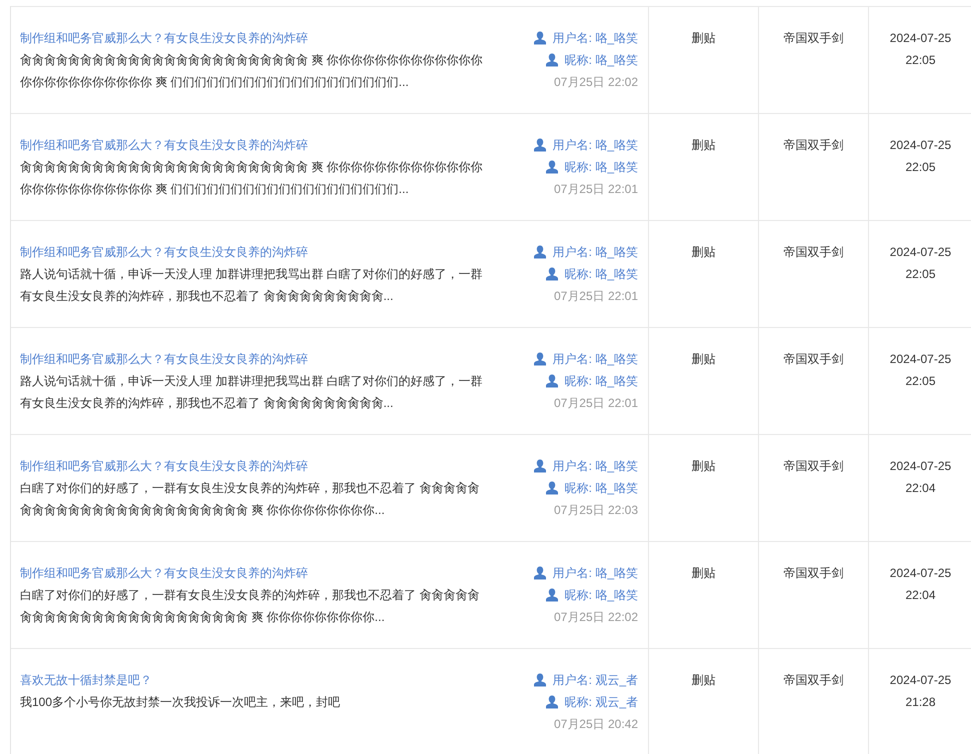 This screenshot has height=754, width=971. I want to click on action-time: 21:28, so click(920, 702).